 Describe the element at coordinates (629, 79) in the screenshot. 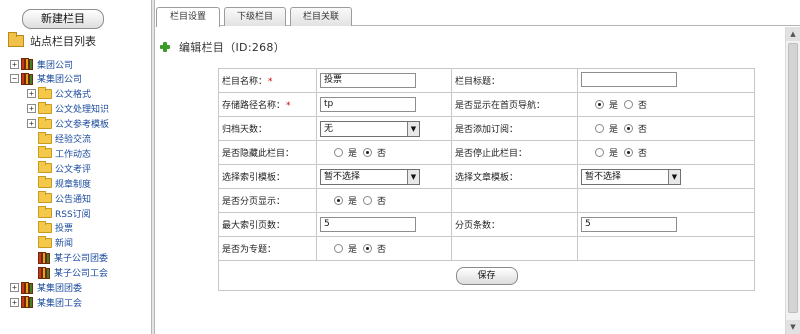

I see `column-title-input` at that location.